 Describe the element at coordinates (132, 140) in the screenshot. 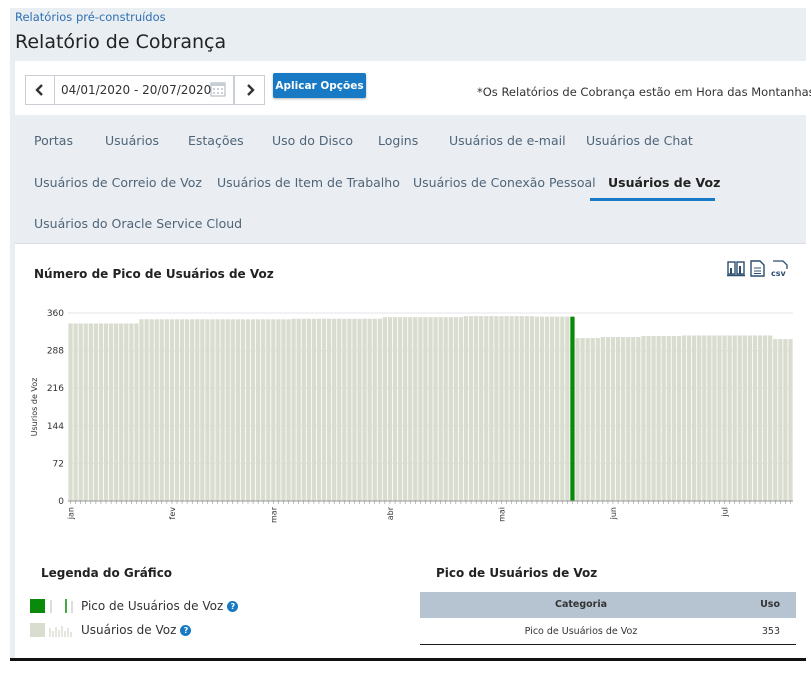

I see `tab-usuarios: Usuários` at that location.